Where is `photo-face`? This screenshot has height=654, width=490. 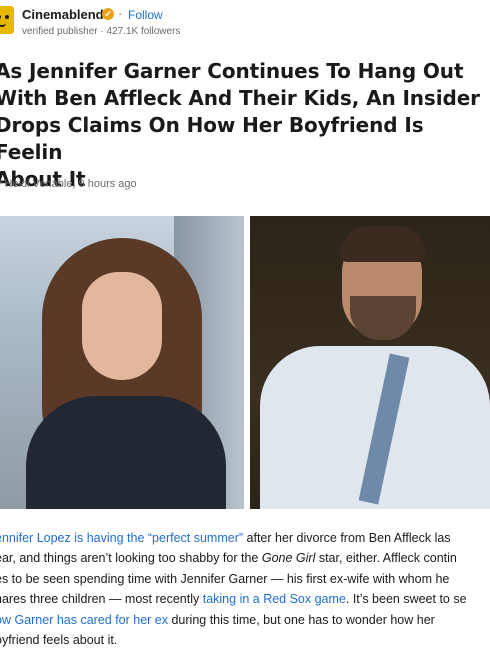
photo-face is located at coordinates (122, 326).